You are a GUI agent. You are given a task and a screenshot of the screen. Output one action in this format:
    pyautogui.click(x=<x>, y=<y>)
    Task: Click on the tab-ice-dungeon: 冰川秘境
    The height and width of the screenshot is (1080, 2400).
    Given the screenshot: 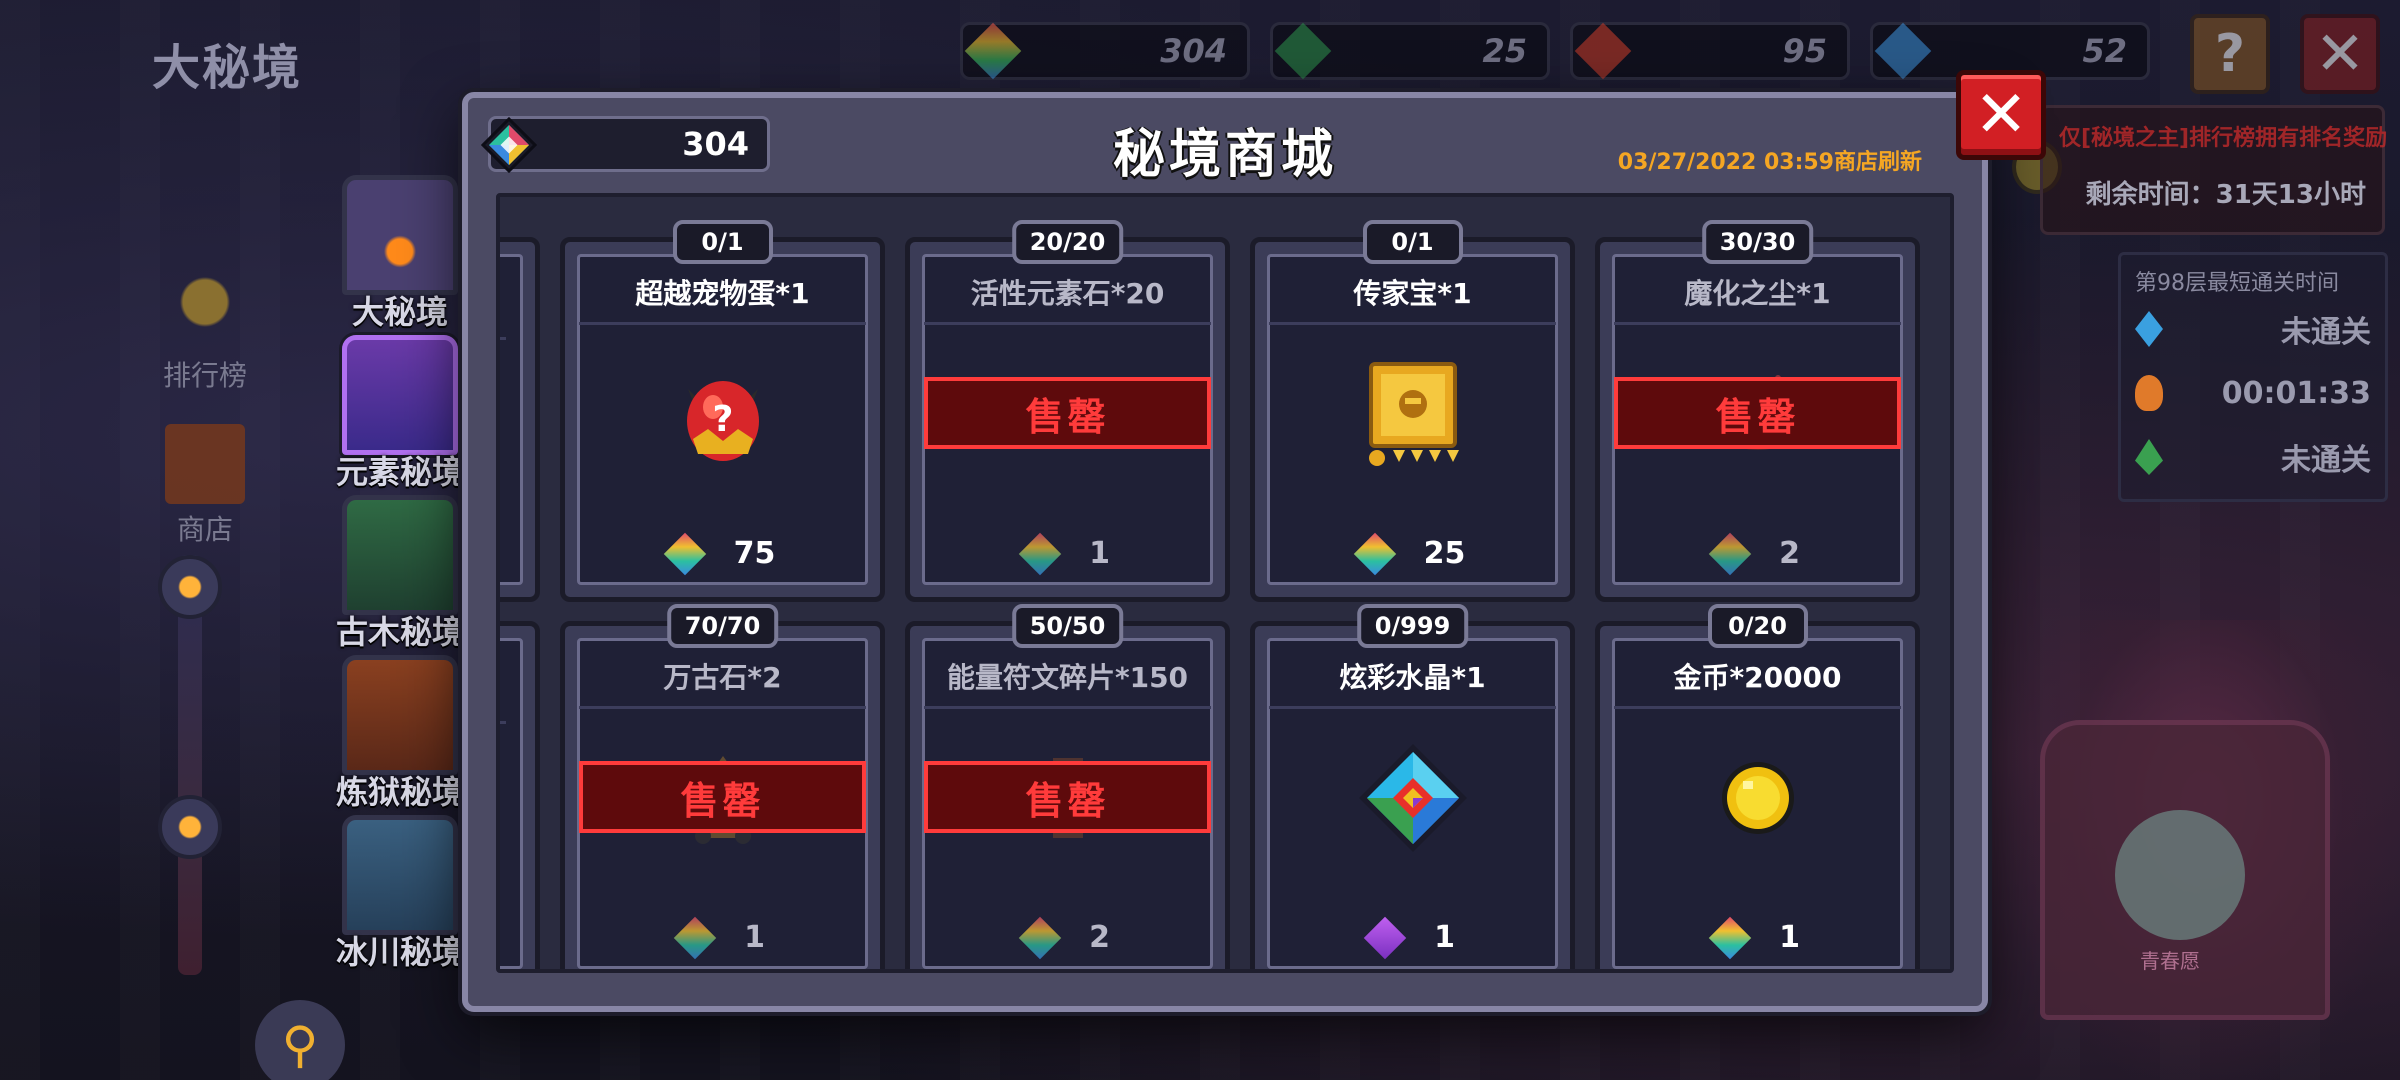 What is the action you would take?
    pyautogui.click(x=400, y=895)
    